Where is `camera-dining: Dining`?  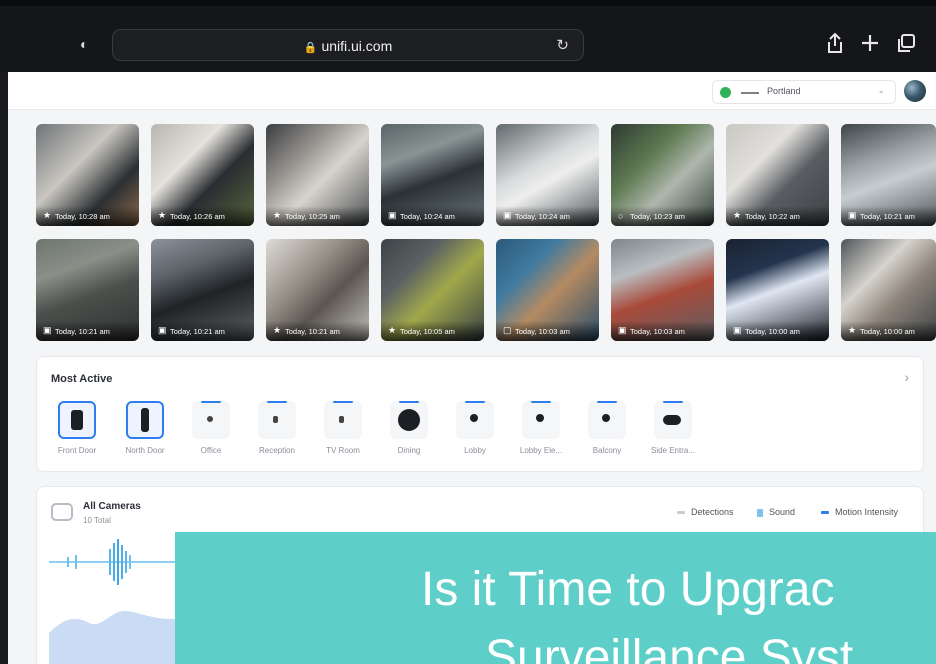 camera-dining: Dining is located at coordinates (407, 432).